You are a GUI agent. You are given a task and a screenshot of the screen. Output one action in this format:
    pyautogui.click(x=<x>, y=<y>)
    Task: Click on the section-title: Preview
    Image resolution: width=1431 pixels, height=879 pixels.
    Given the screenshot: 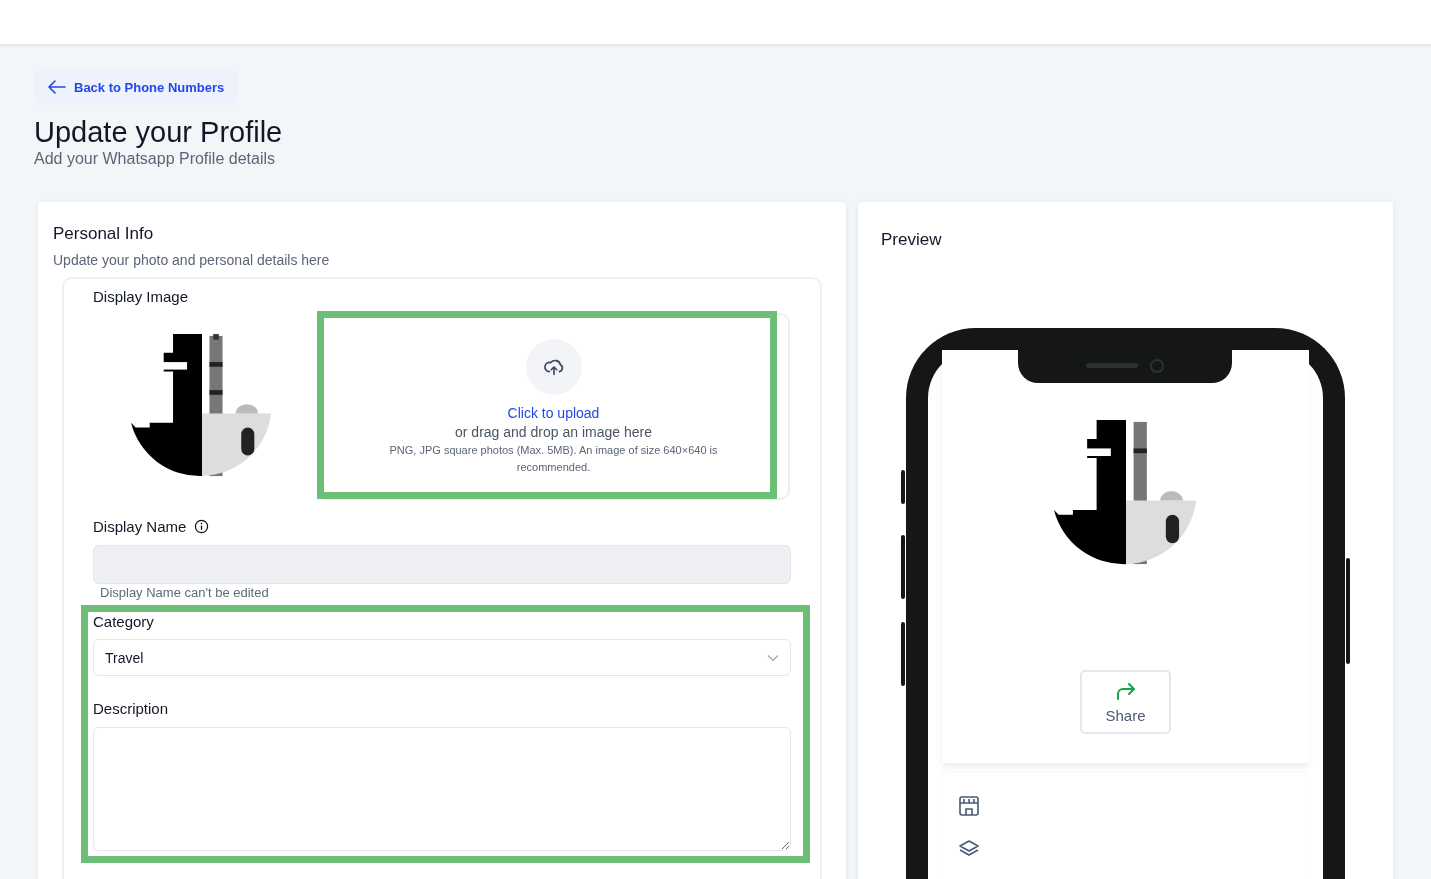 What is the action you would take?
    pyautogui.click(x=911, y=240)
    